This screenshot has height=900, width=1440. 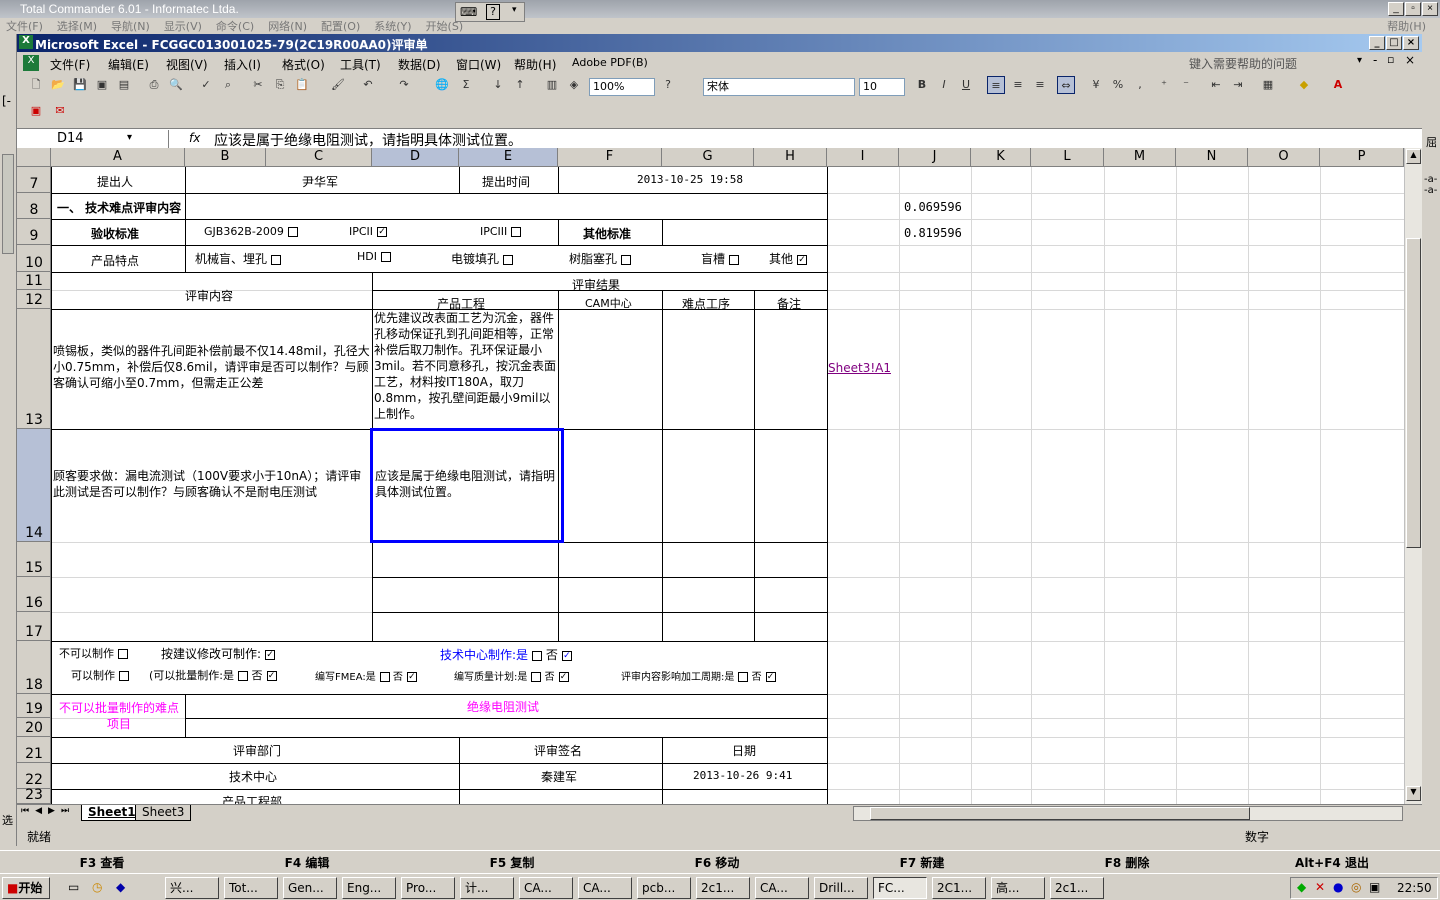 I want to click on underline-icon: U, so click(x=966, y=85).